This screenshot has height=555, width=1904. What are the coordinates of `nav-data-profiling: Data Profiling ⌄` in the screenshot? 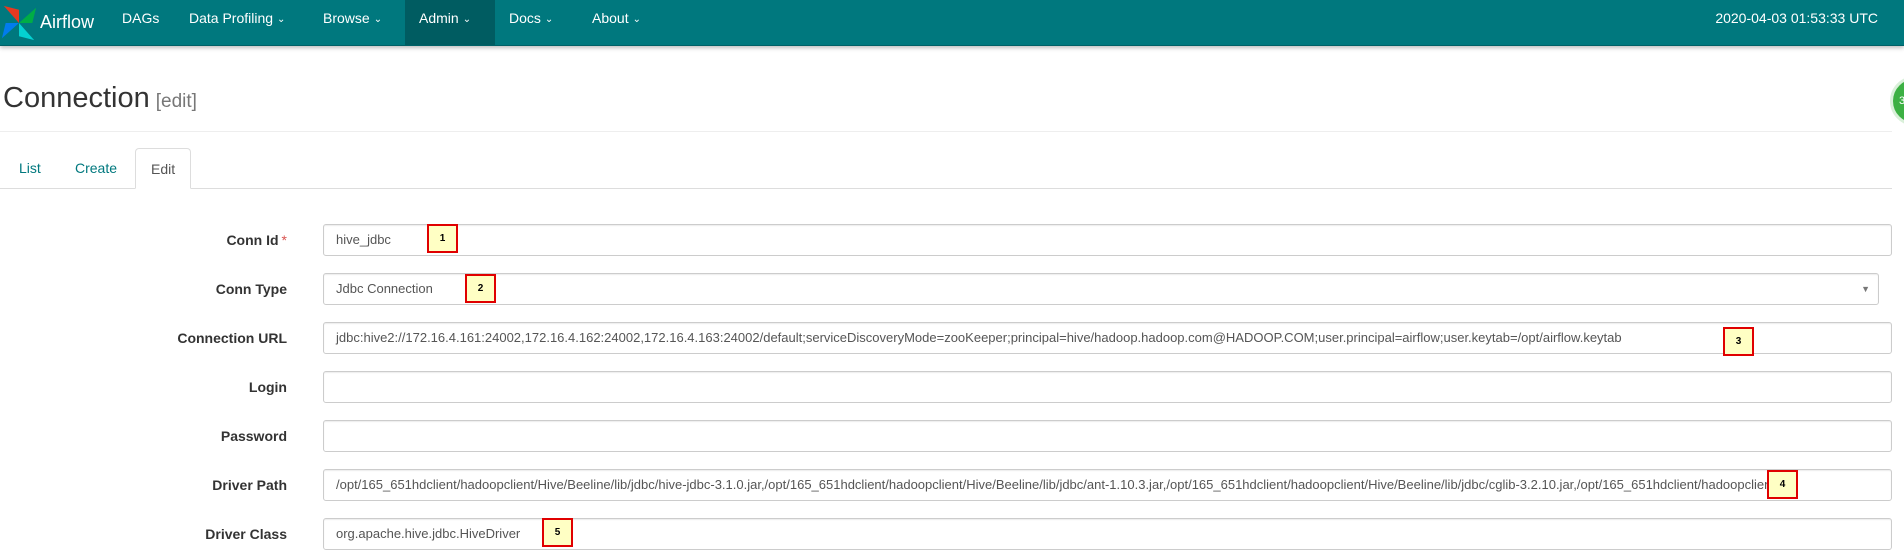 It's located at (237, 22).